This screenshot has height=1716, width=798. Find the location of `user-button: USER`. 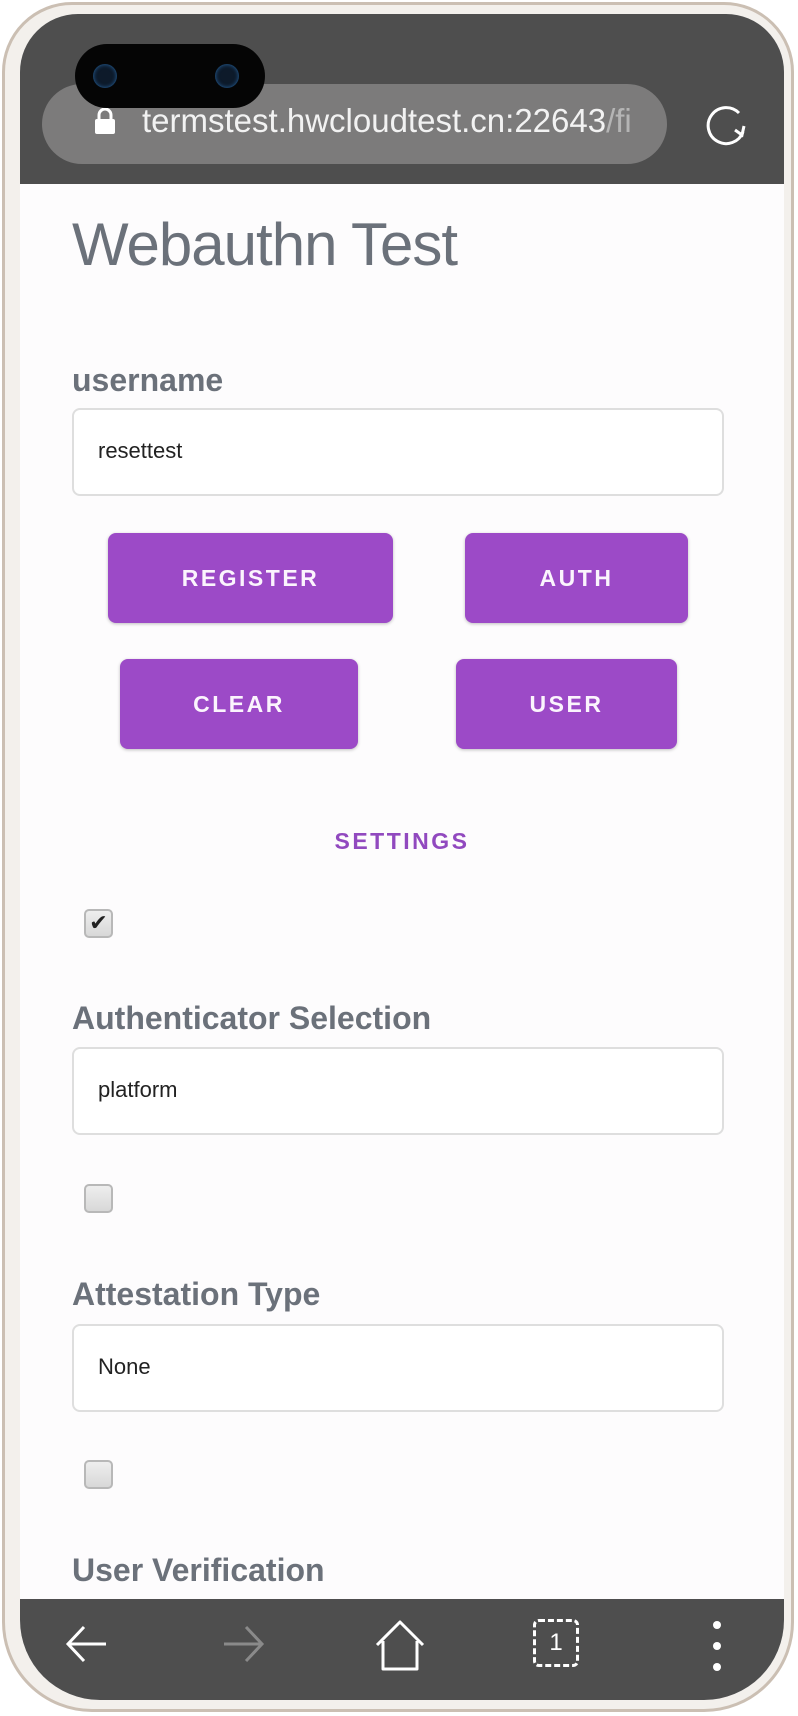

user-button: USER is located at coordinates (566, 704).